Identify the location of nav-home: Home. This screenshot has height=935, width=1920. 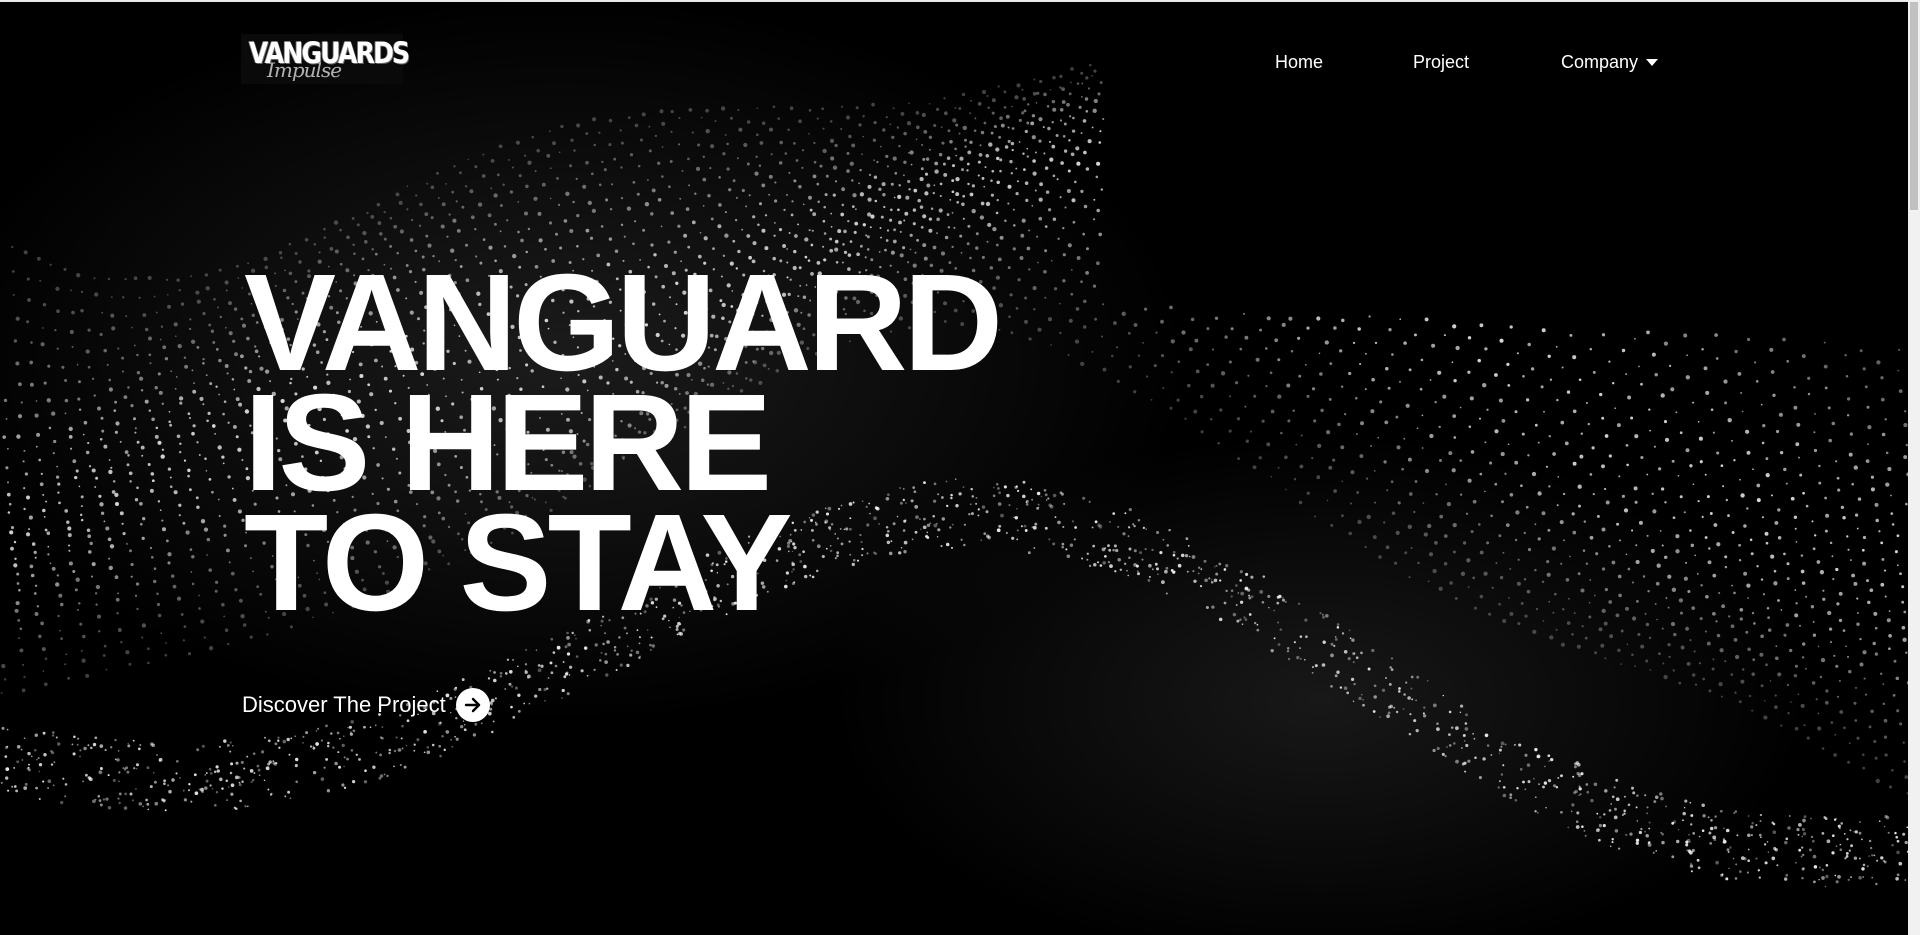
(1299, 62).